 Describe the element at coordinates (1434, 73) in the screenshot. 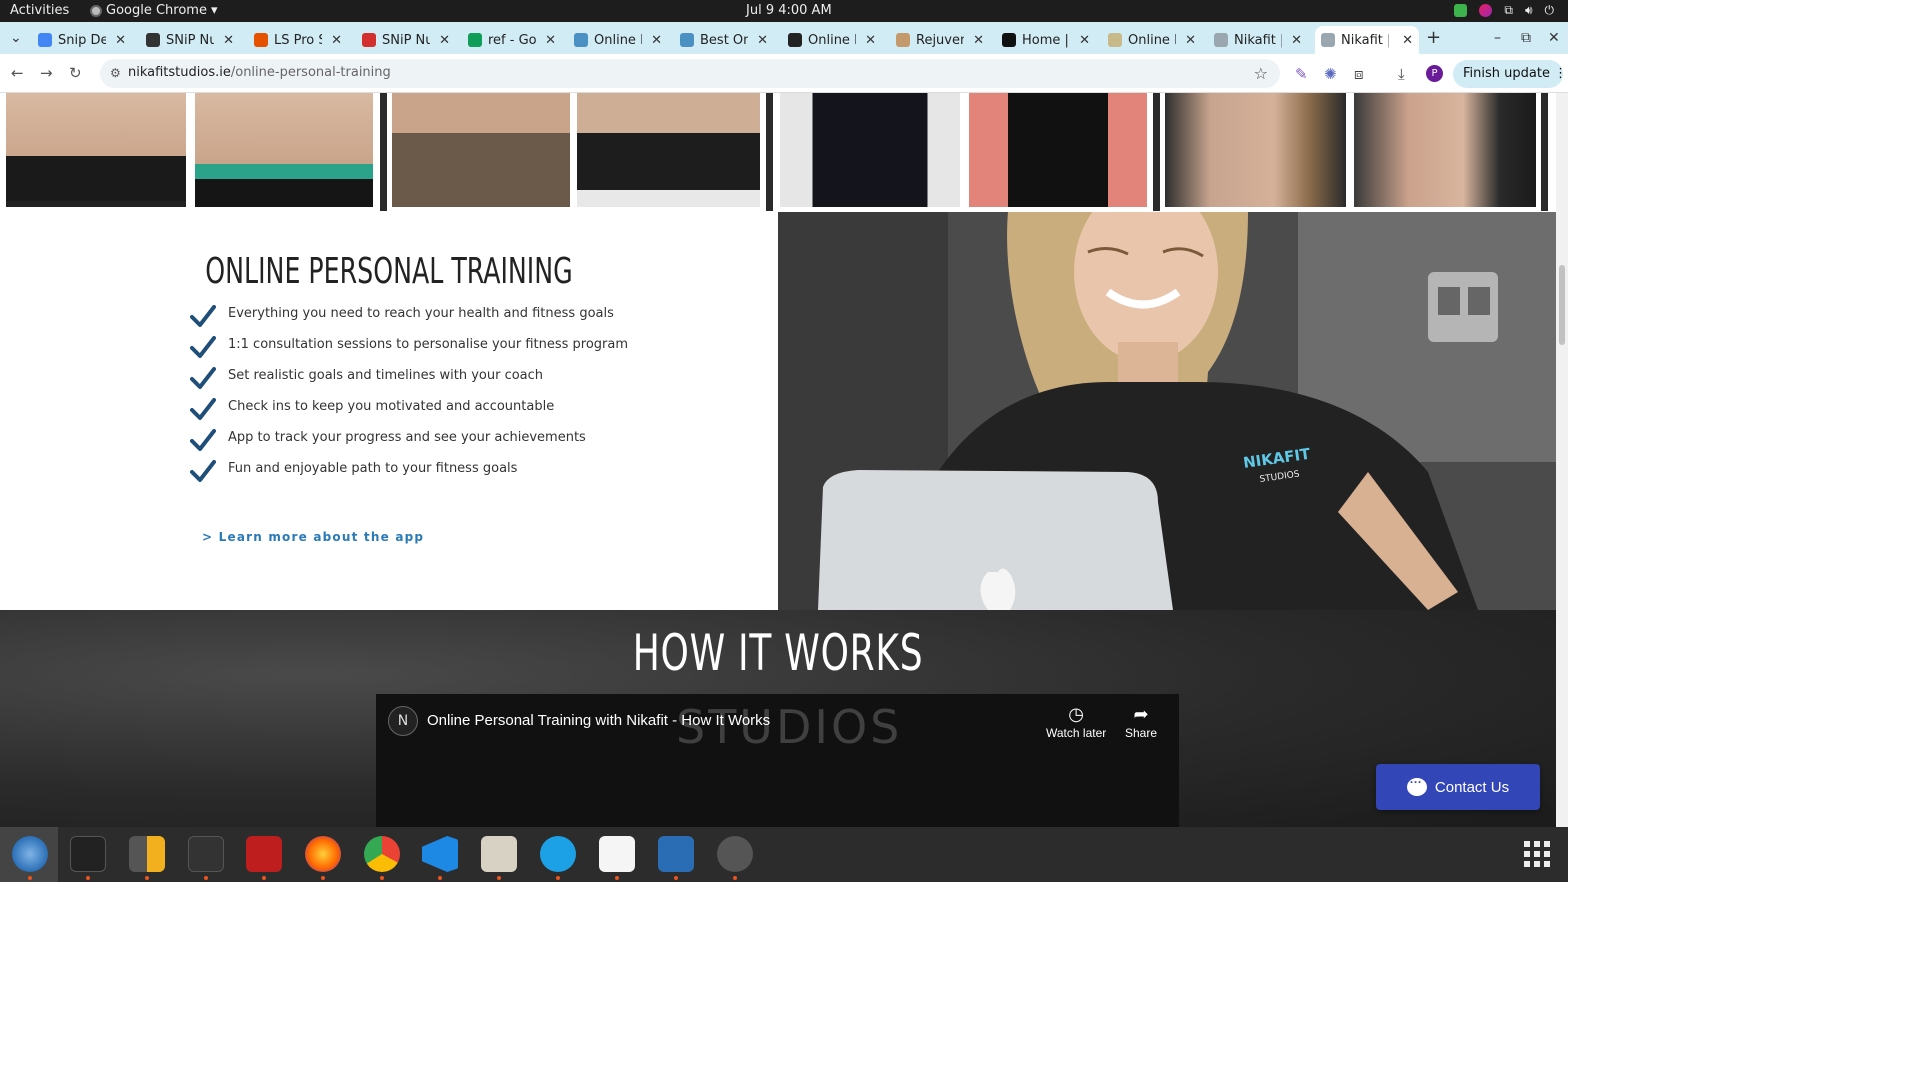

I see `profile-avatar: P` at that location.